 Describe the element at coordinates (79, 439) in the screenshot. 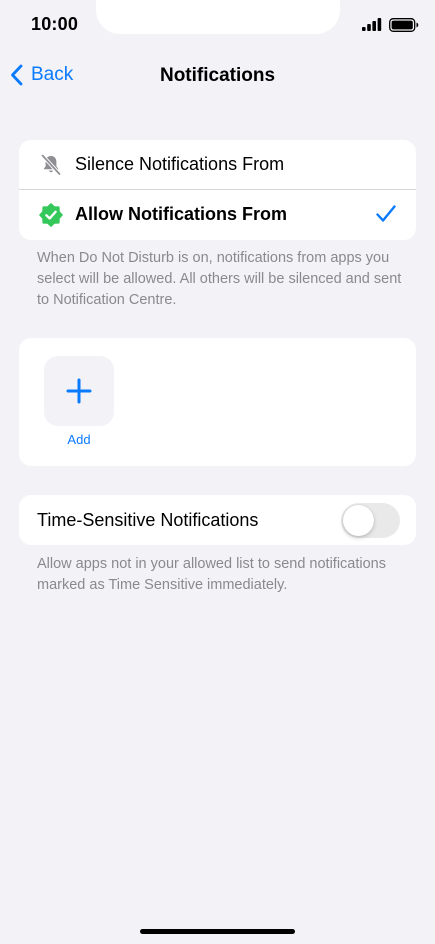

I see `add-app-label: Add` at that location.